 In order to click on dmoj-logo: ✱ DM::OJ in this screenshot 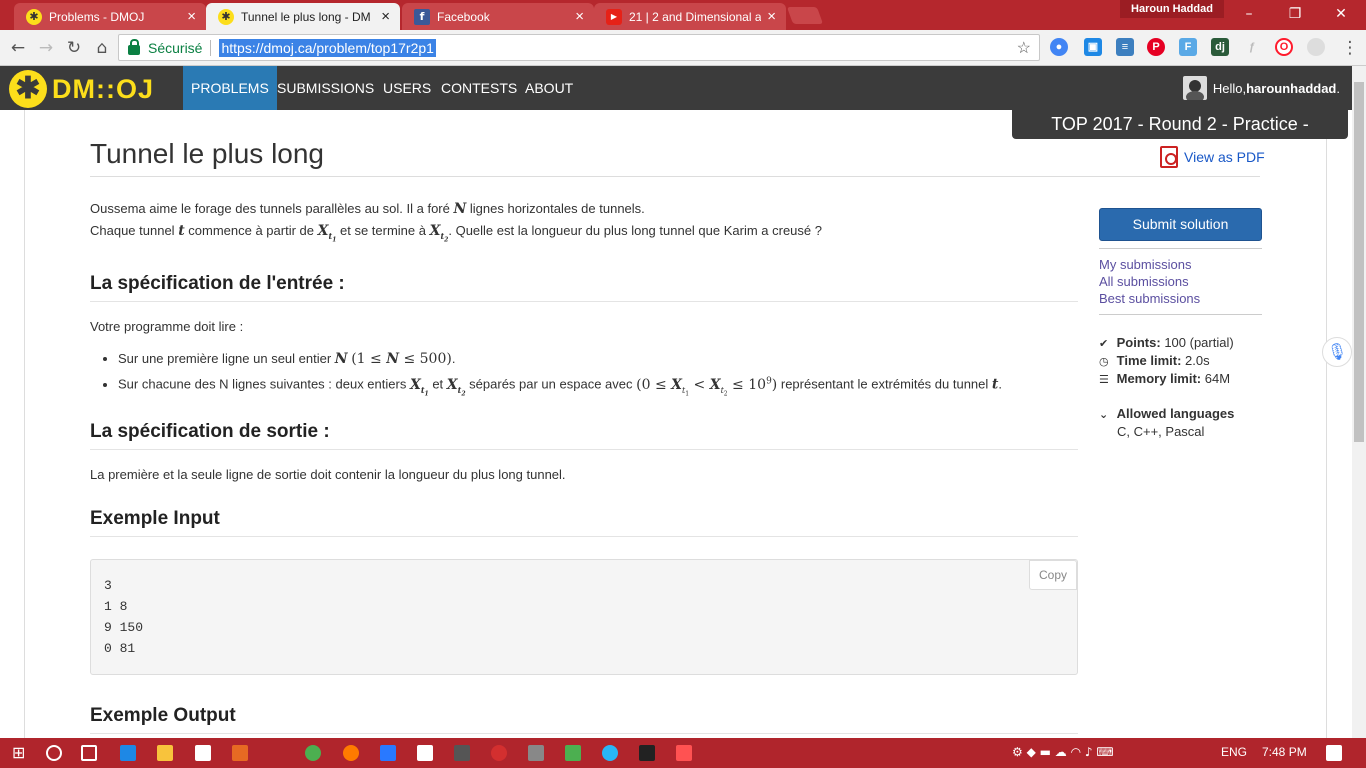, I will do `click(81, 89)`.